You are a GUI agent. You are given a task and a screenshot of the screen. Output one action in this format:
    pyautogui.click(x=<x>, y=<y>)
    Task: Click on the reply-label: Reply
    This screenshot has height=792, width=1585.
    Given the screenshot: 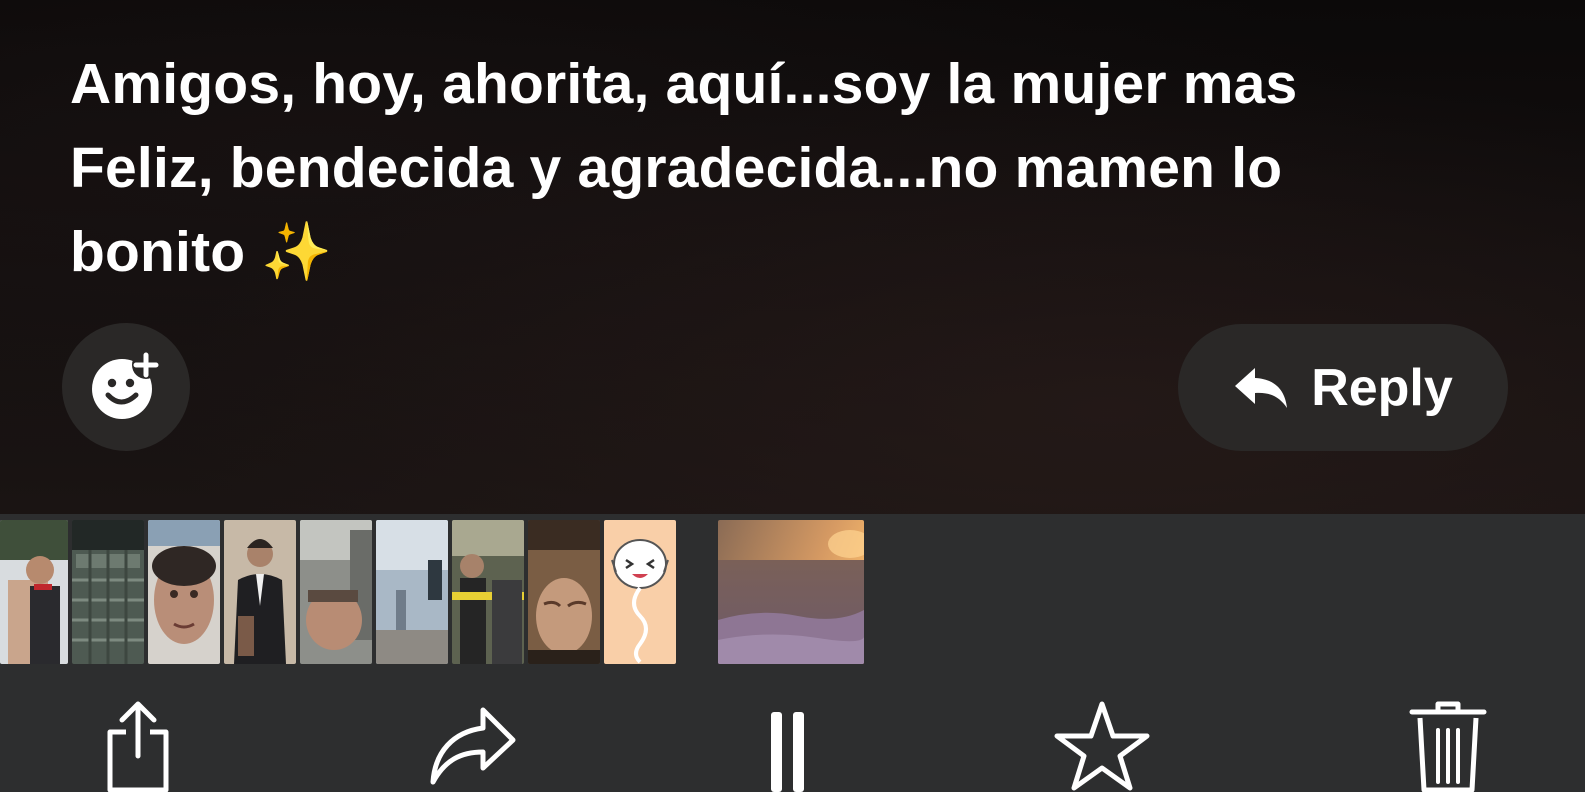 What is the action you would take?
    pyautogui.click(x=1382, y=387)
    